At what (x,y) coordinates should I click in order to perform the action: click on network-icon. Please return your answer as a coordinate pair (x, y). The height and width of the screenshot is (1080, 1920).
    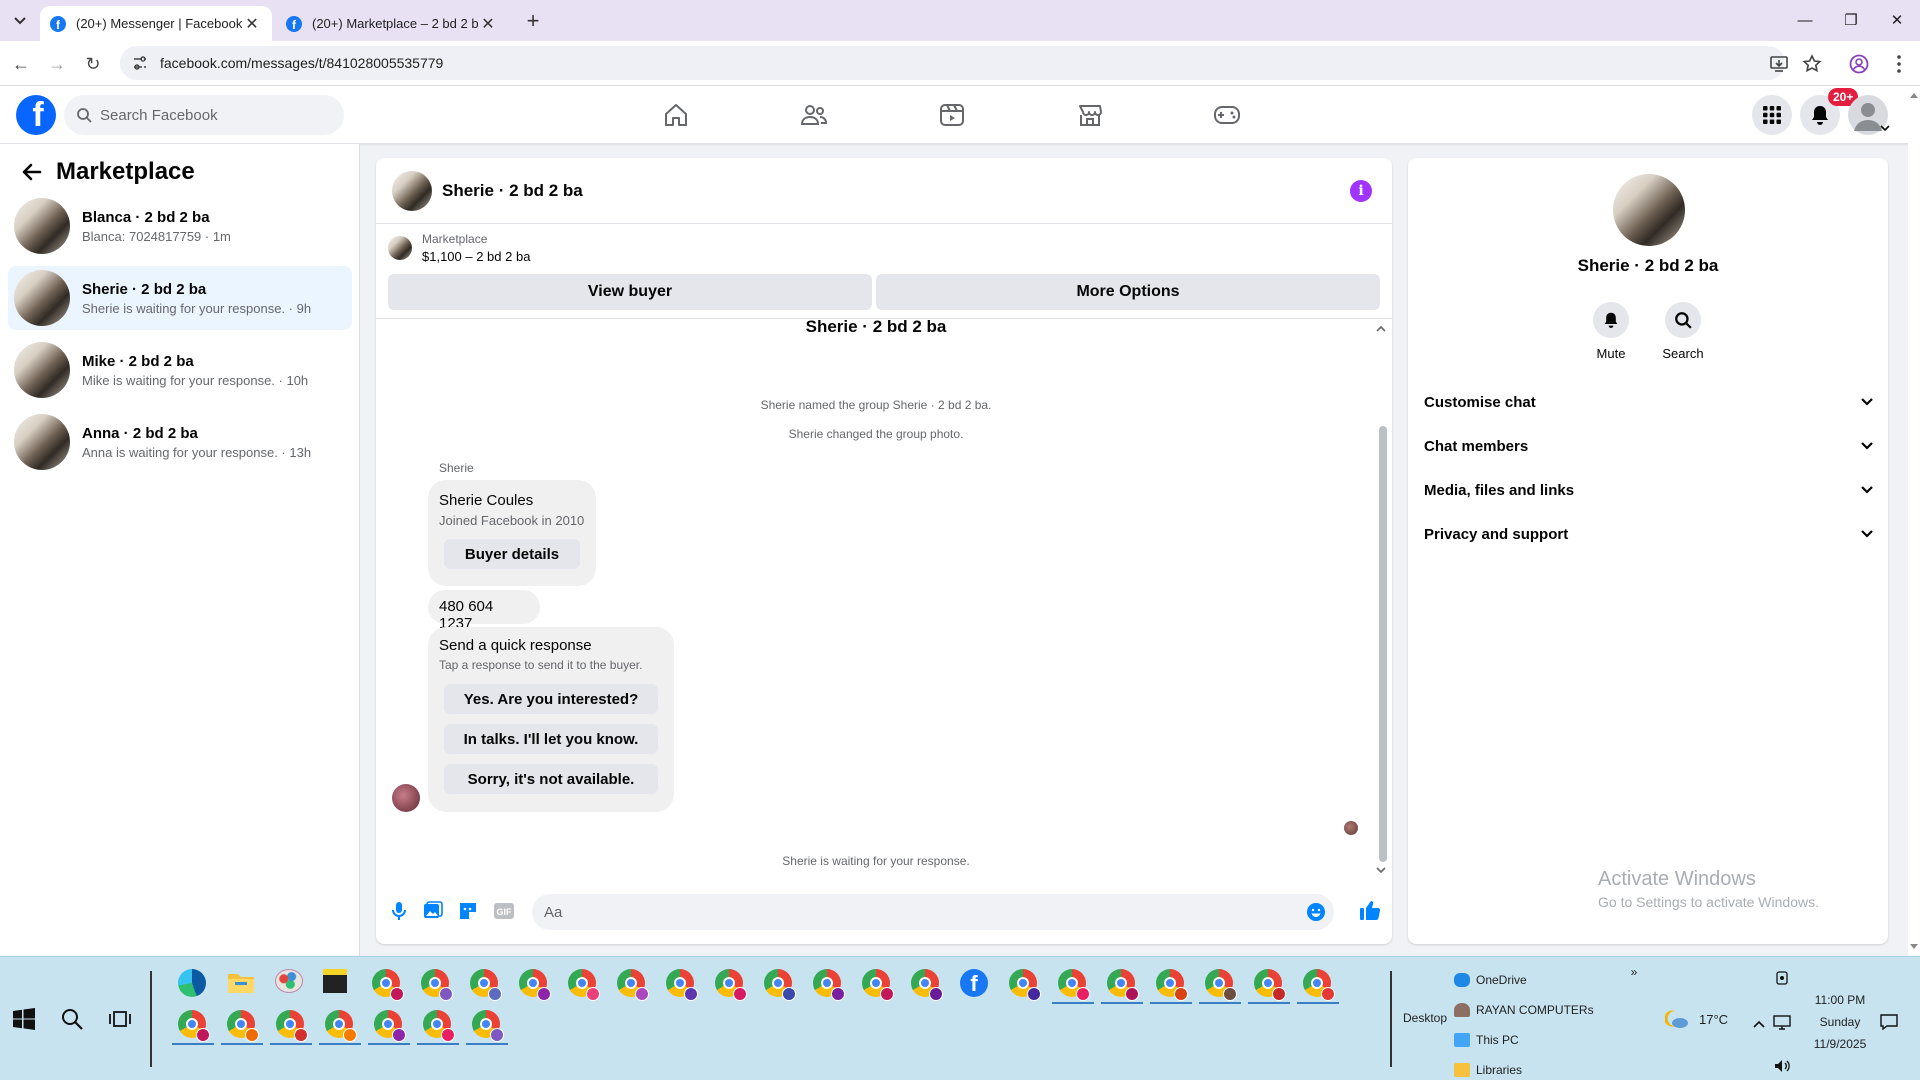
    Looking at the image, I should click on (1782, 1022).